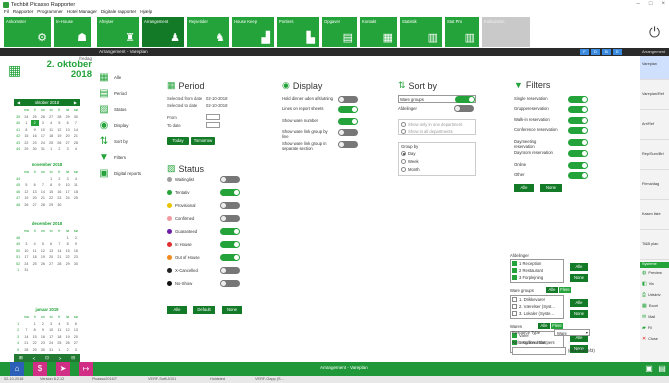  I want to click on status-toggle, so click(230, 270).